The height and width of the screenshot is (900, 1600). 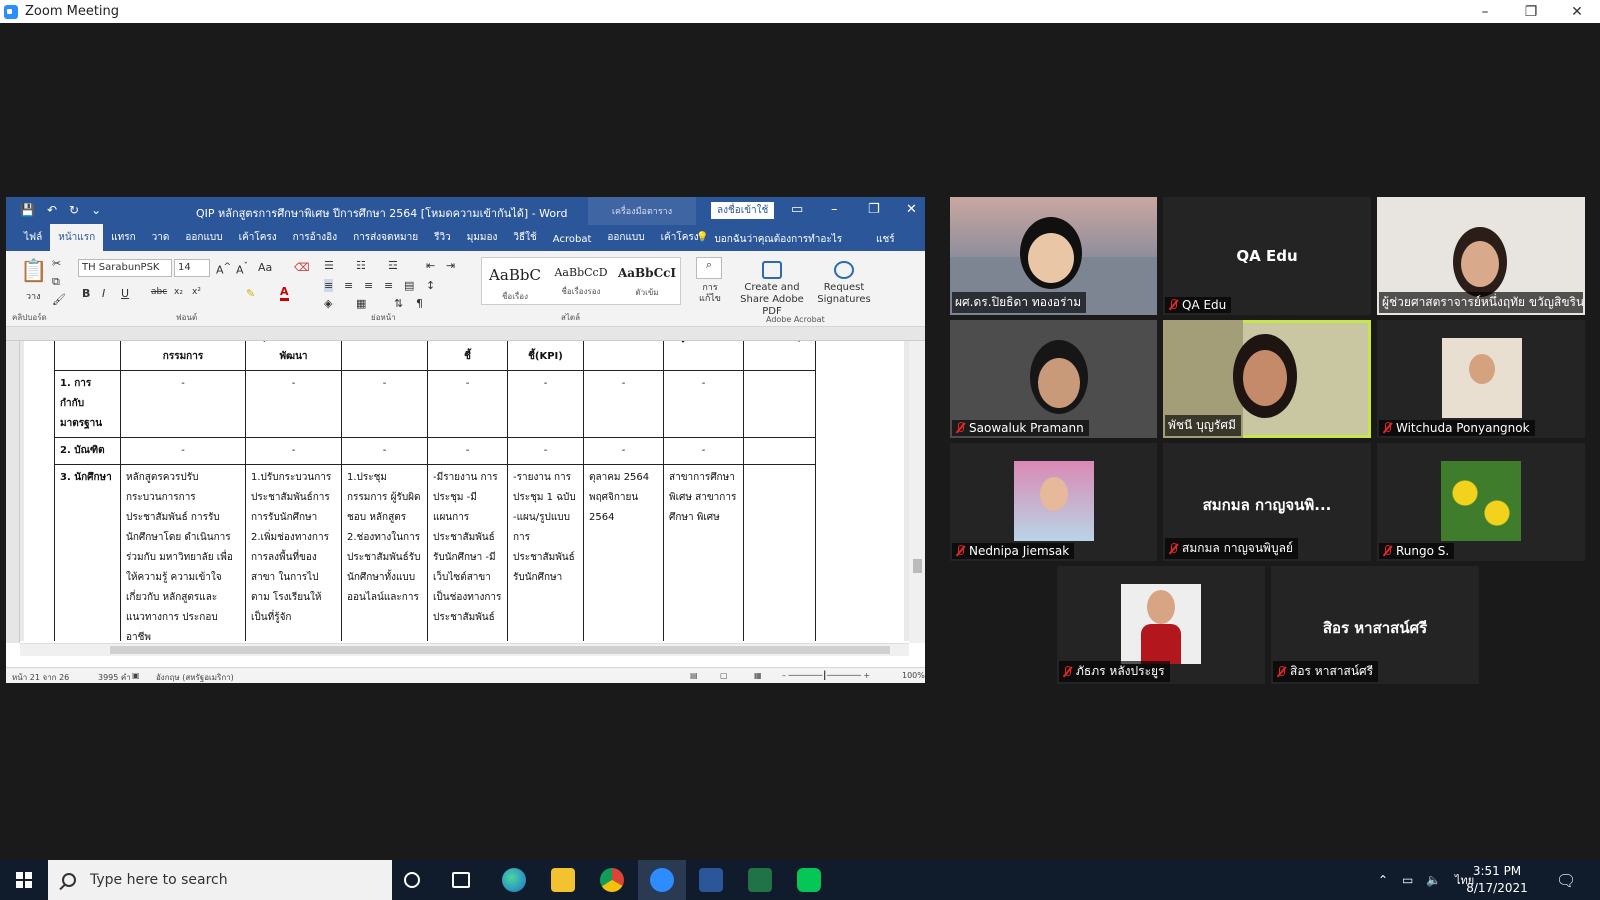 I want to click on grow-font-icon: A^, so click(x=223, y=269).